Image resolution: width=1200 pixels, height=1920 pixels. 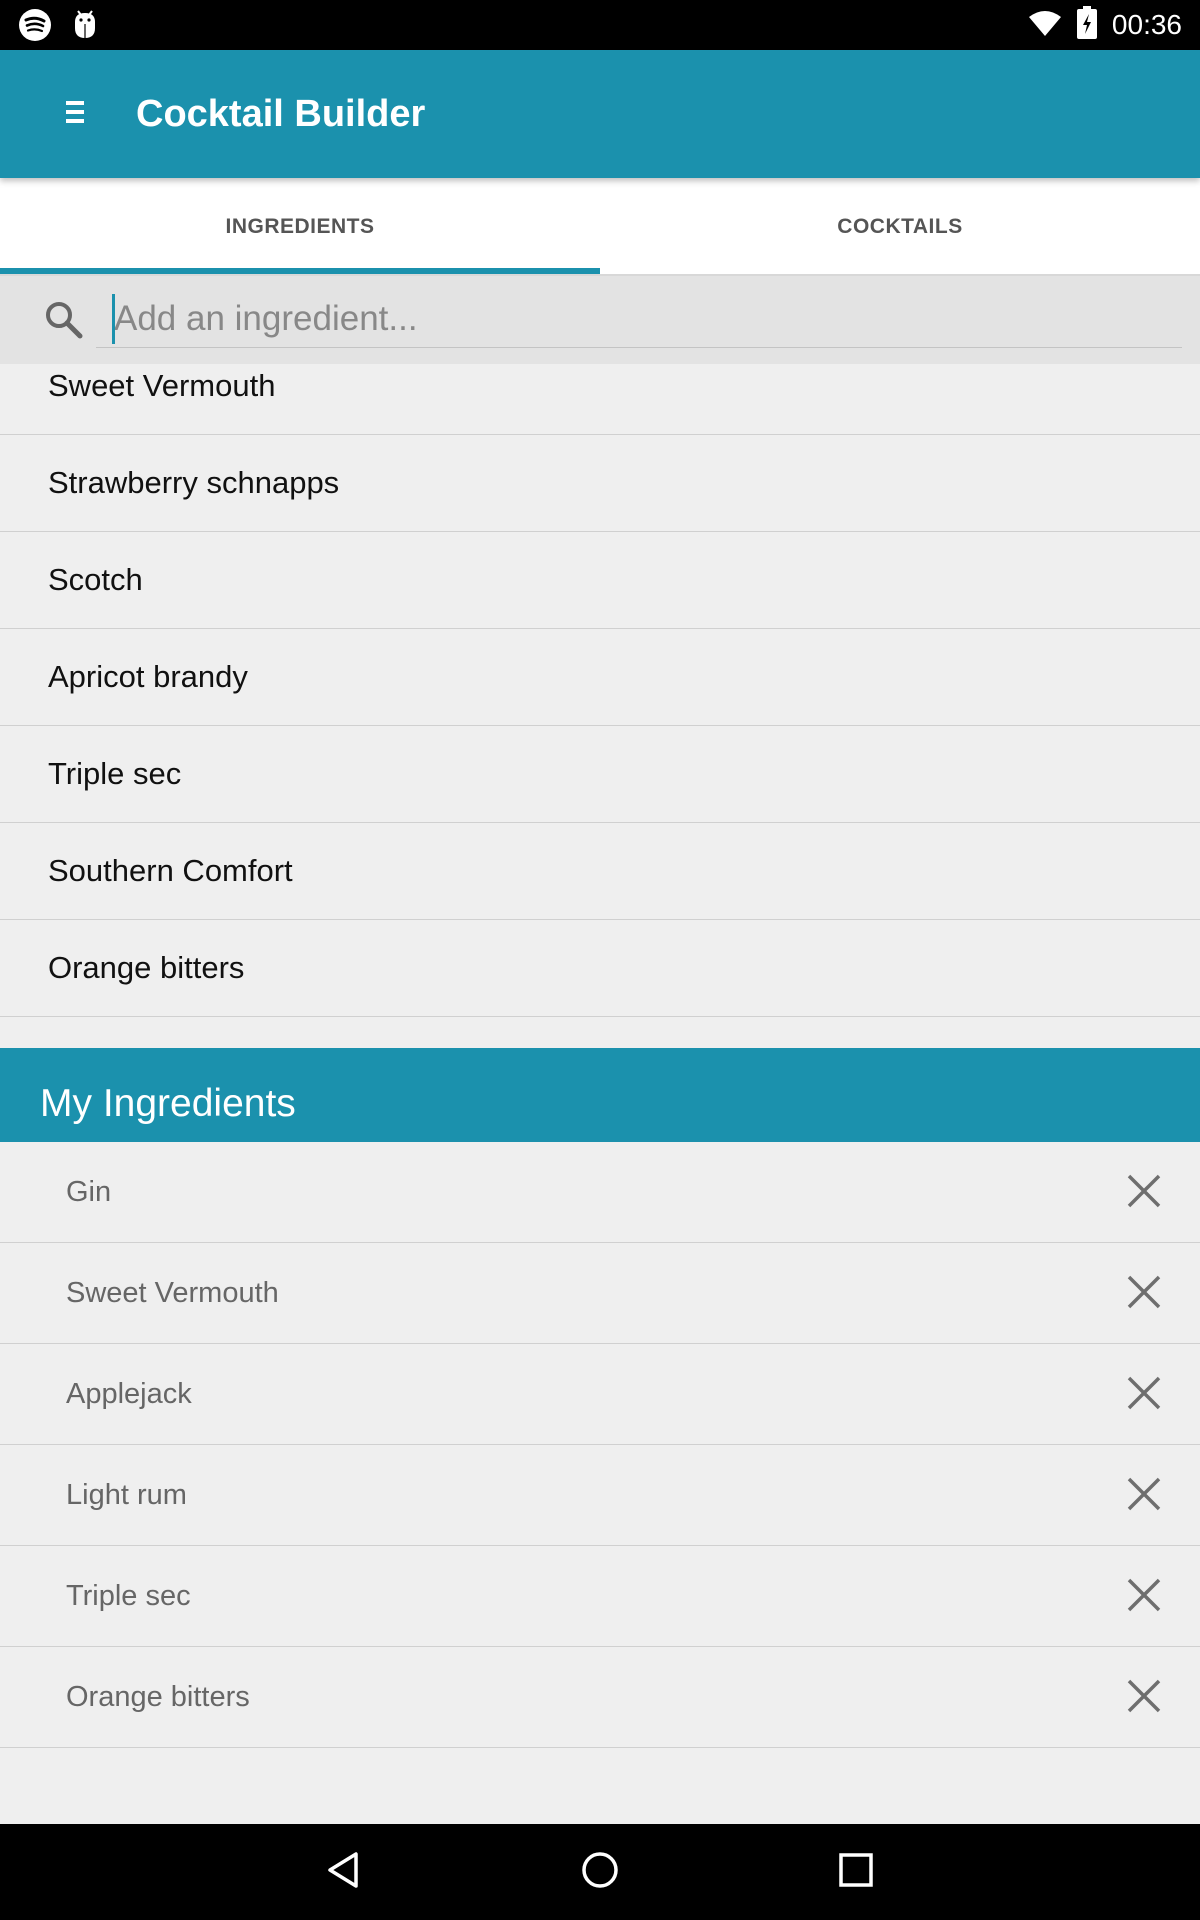 I want to click on list-item-label: Sweet Vermouth, so click(x=162, y=385).